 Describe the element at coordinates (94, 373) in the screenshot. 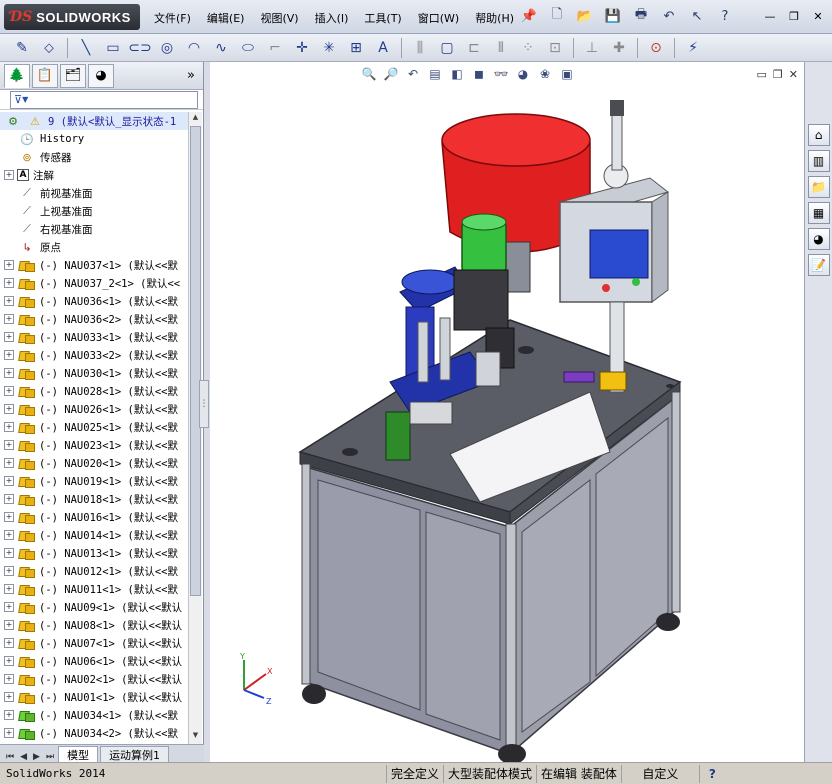

I see `tree-item-component: + (-) NAU030<1> (默认<<默` at that location.